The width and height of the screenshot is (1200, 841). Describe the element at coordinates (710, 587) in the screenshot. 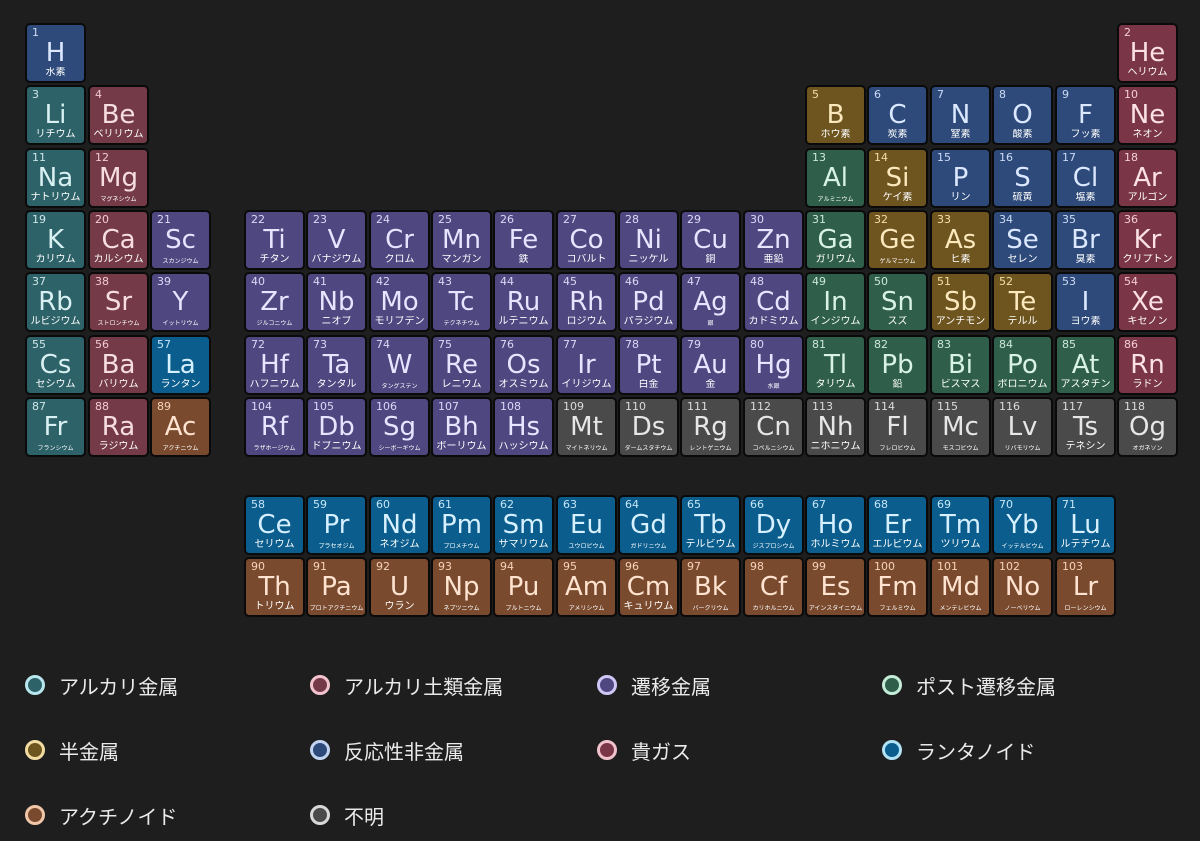

I see `element-cell-bk: 97 Bk バークリウム` at that location.